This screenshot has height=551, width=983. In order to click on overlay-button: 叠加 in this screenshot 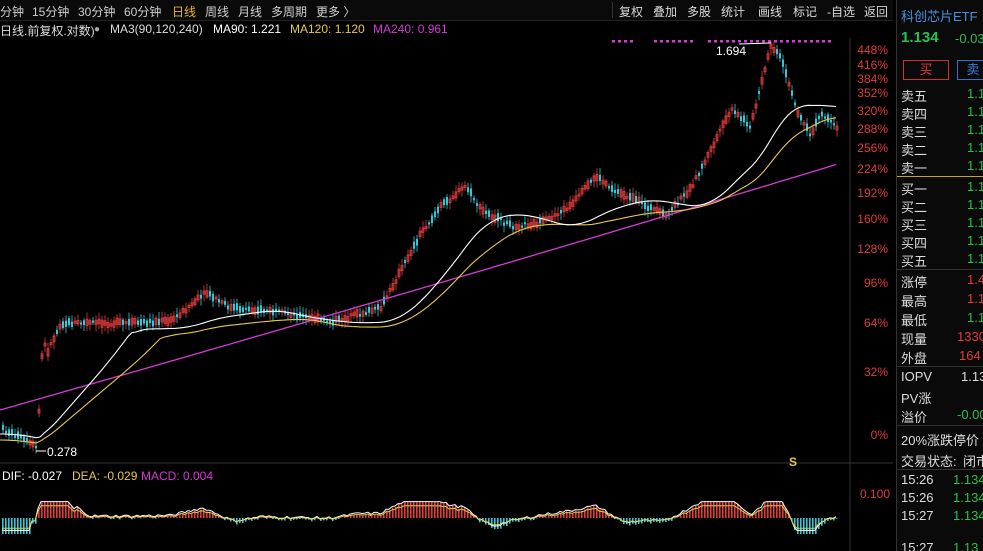, I will do `click(665, 11)`.